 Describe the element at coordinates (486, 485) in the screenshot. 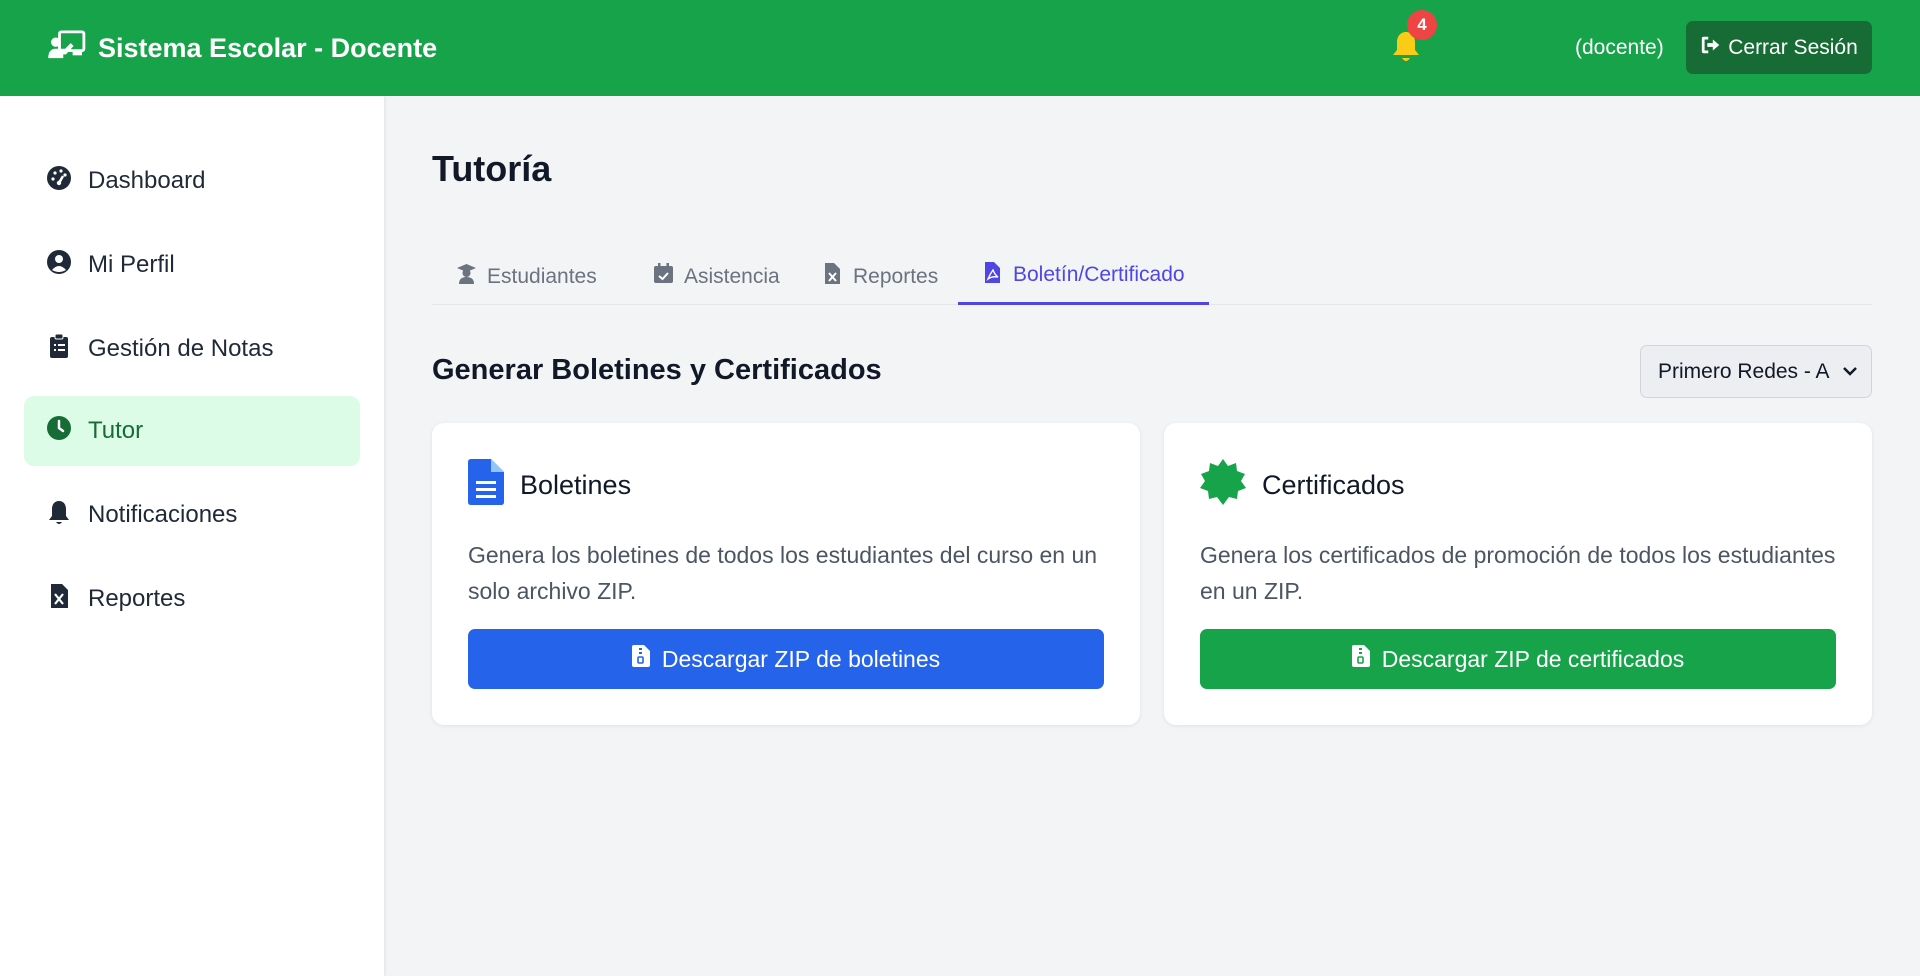

I see `file-lines-icon` at that location.